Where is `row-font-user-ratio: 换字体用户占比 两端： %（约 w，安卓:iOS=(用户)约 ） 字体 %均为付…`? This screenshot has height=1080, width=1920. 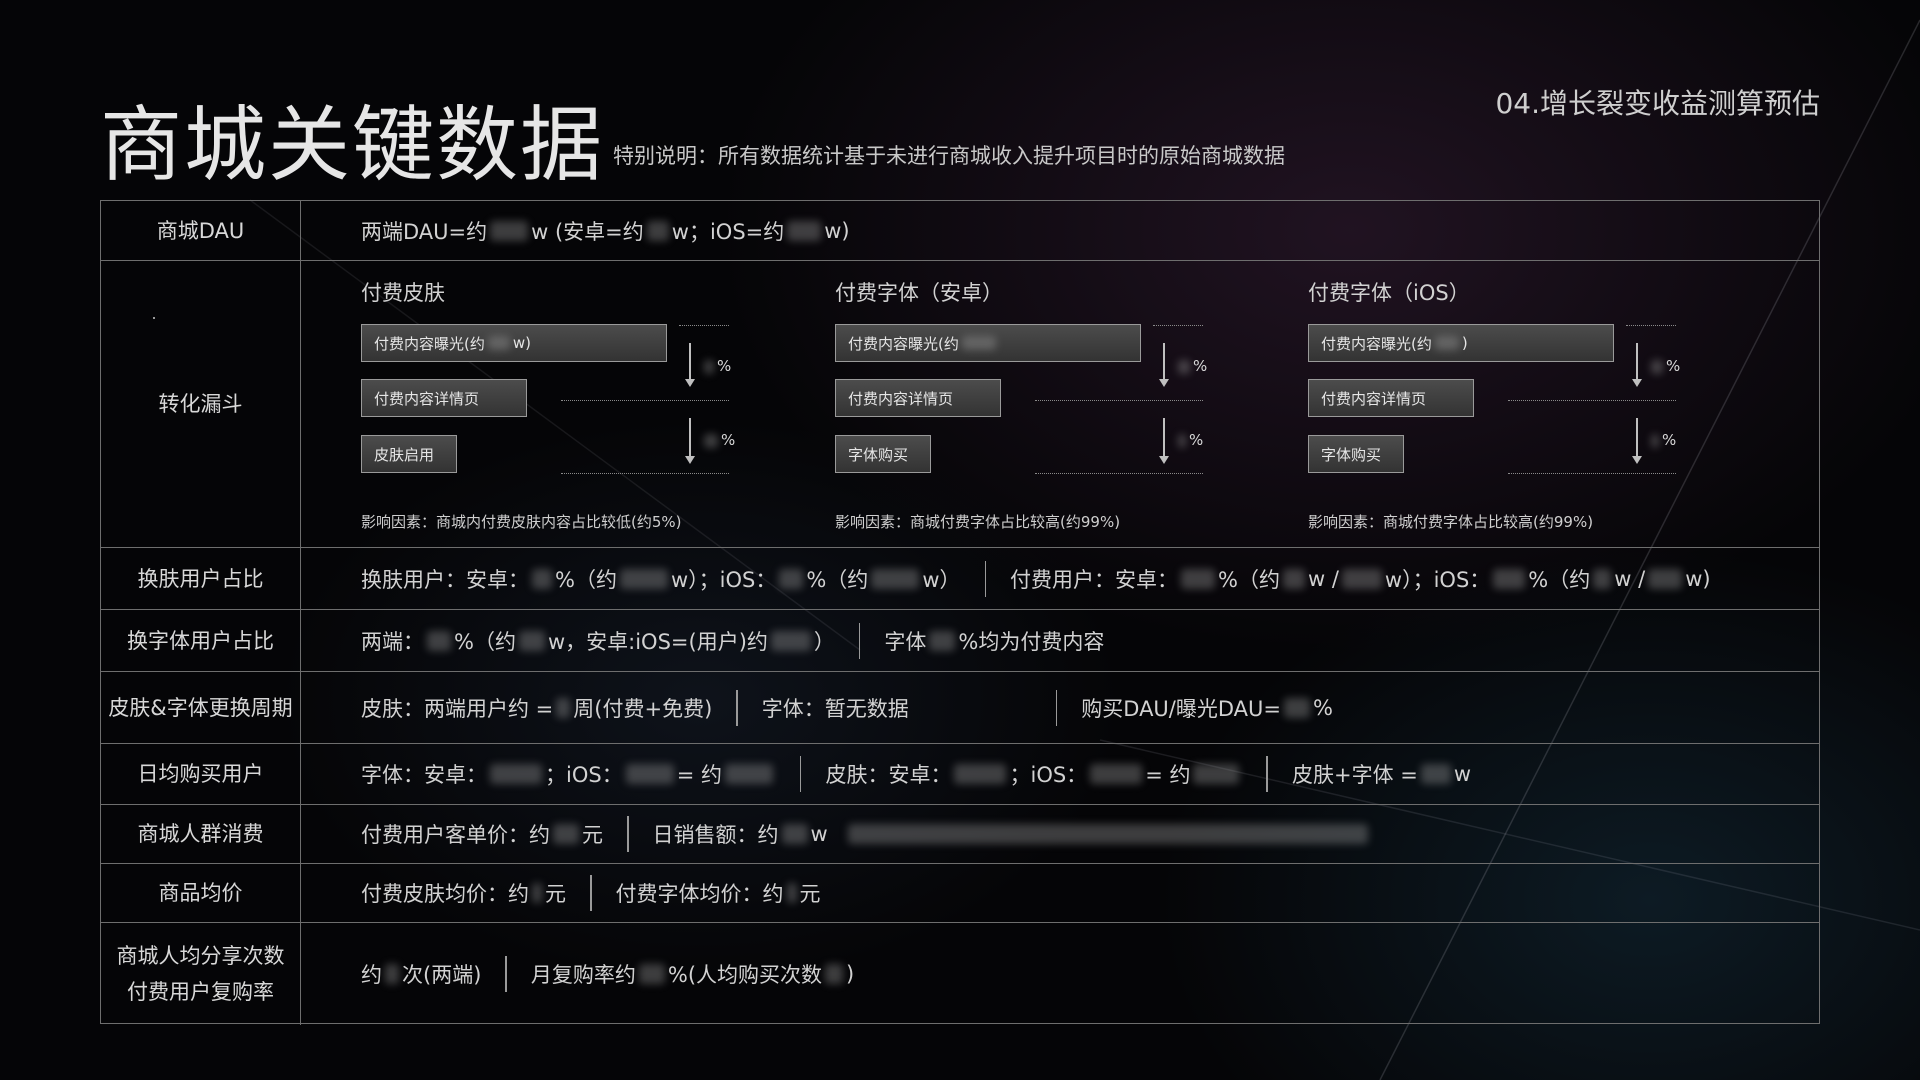
row-font-user-ratio: 换字体用户占比 两端： %（约 w，安卓:iOS=(用户)约 ） 字体 %均为付… is located at coordinates (960, 641).